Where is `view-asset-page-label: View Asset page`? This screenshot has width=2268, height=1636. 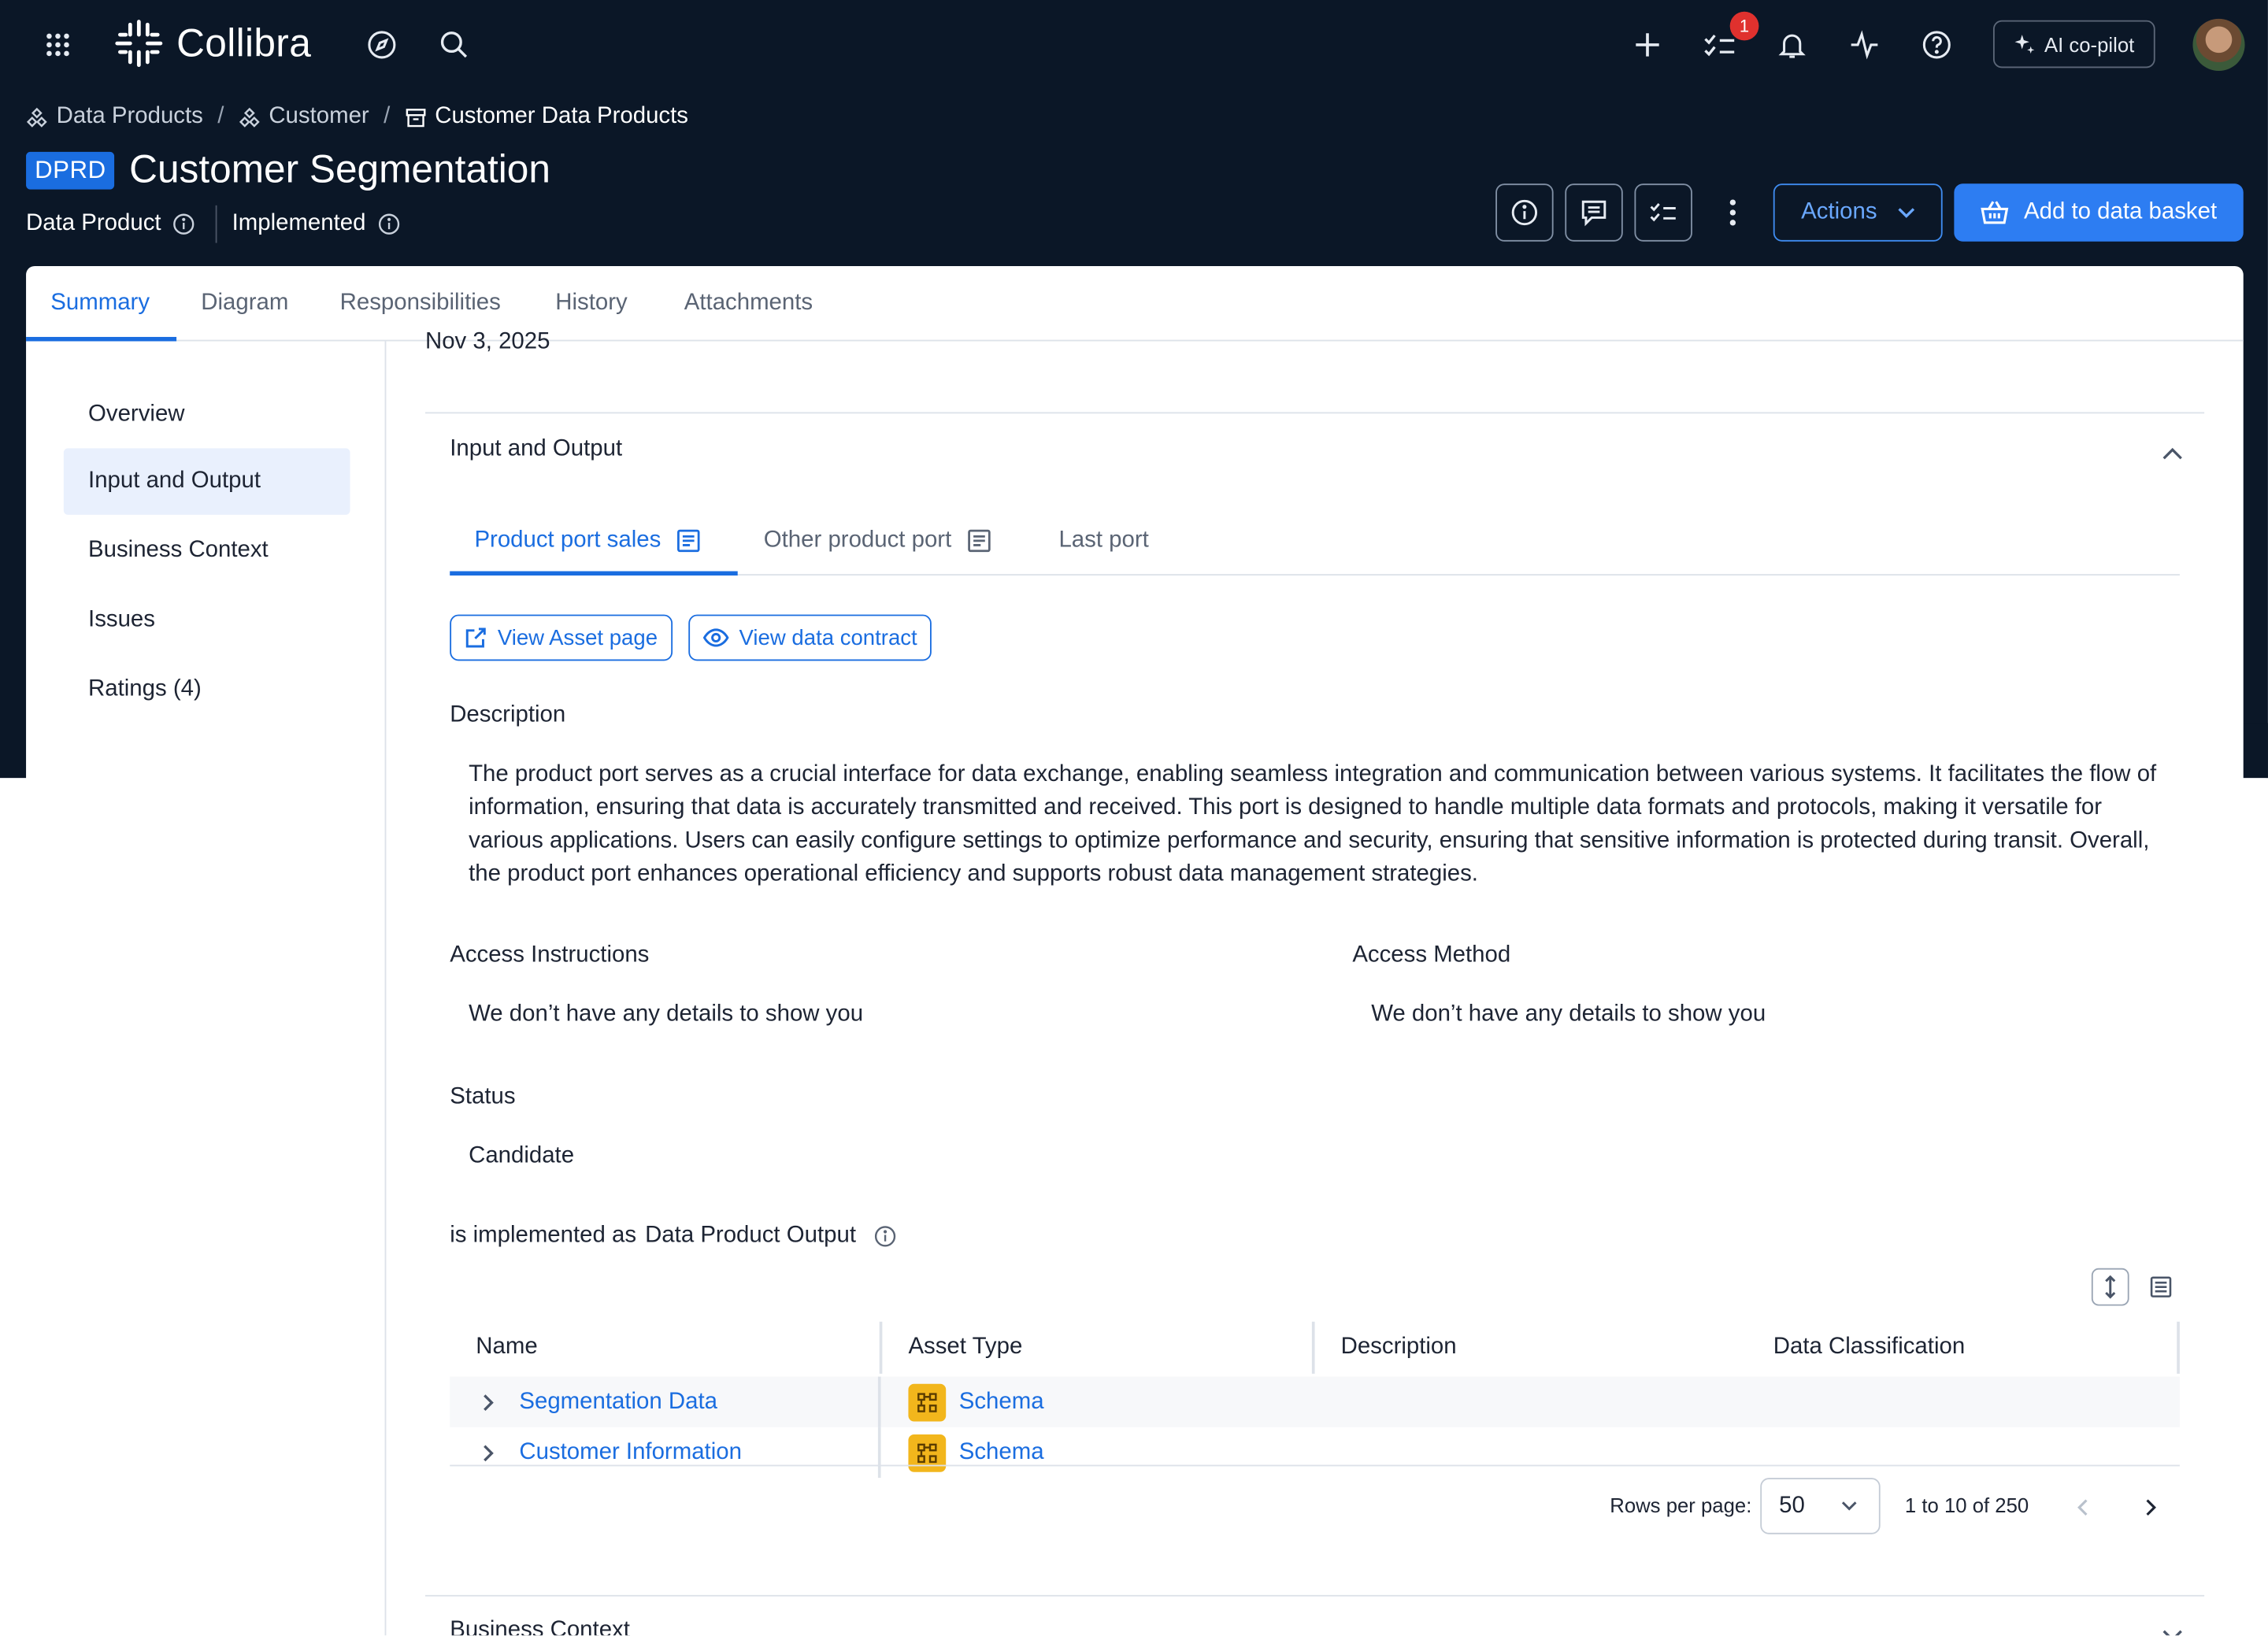
view-asset-page-label: View Asset page is located at coordinates (577, 637).